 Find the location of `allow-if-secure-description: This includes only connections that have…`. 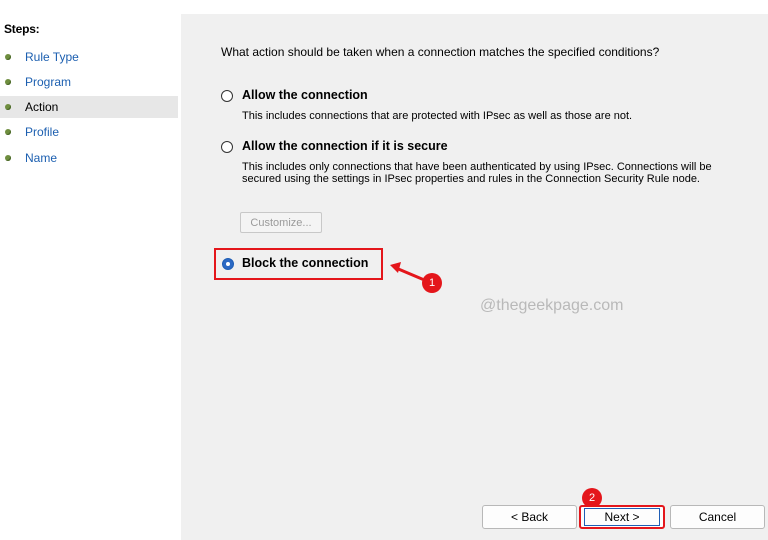

allow-if-secure-description: This includes only connections that have… is located at coordinates (477, 173).